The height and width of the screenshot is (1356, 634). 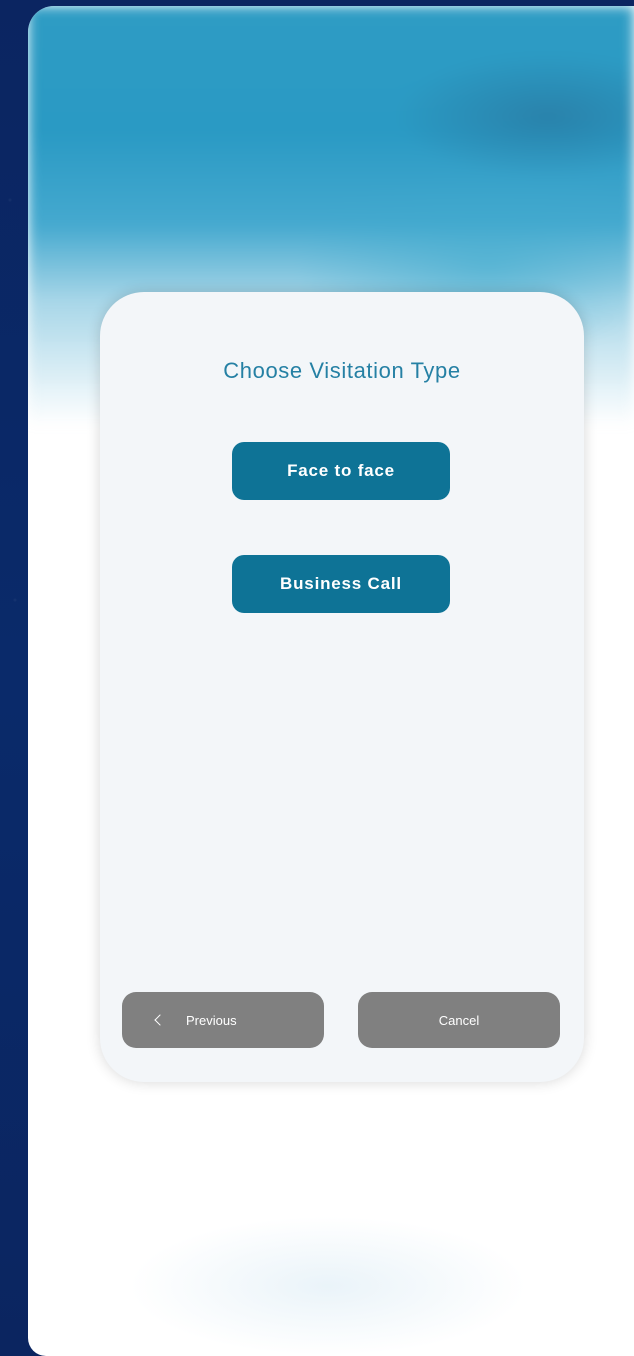 I want to click on face-to-face-button: Face to face, so click(x=341, y=471).